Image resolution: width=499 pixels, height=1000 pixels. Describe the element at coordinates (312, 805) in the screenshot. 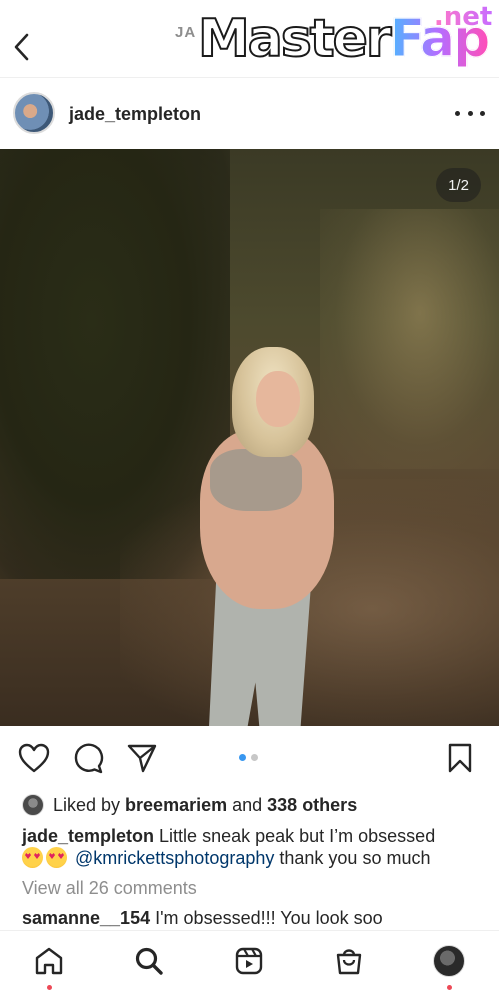

I see `likes-others: 338 others` at that location.